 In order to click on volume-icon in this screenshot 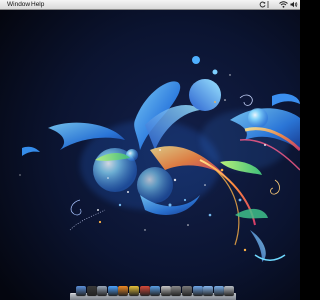, I will do `click(294, 4)`.